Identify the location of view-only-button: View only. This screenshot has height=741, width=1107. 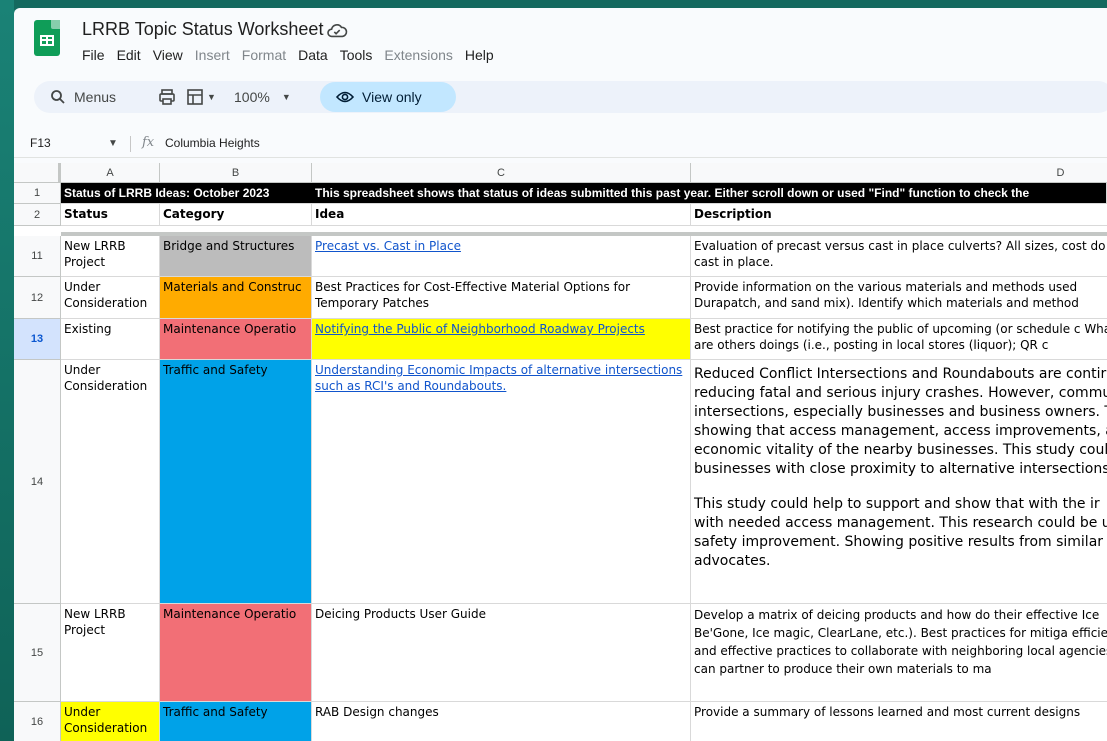
(388, 97).